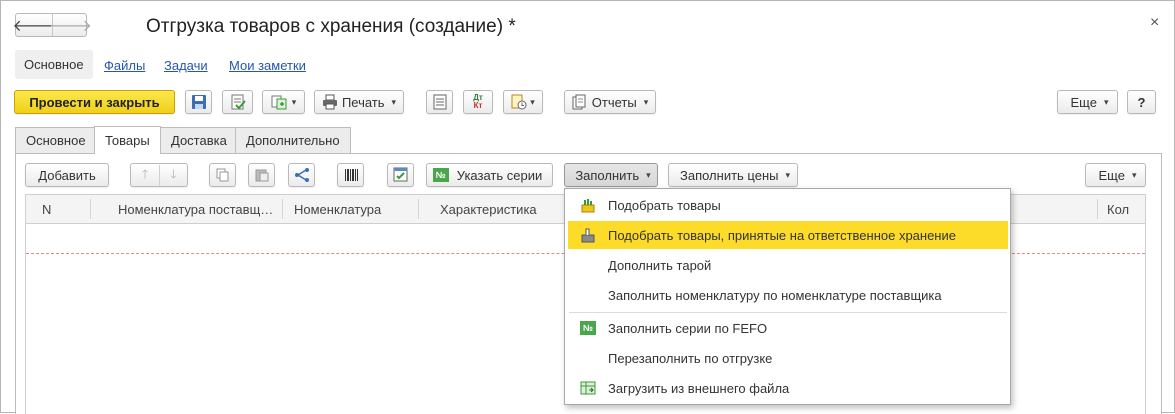 The image size is (1175, 414). What do you see at coordinates (483, 209) in the screenshot?
I see `column-characteristic: Характеристика` at bounding box center [483, 209].